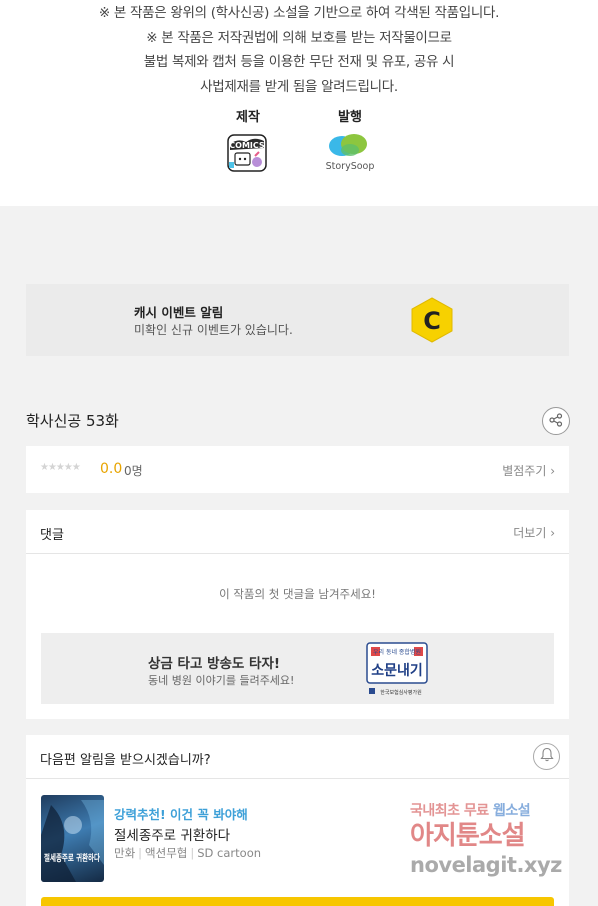 This screenshot has width=598, height=906. Describe the element at coordinates (299, 62) in the screenshot. I see `notice-line-3: 불법 복제와 캡처 등을 이용한 무단 전재 및 유포, 공유 시` at that location.